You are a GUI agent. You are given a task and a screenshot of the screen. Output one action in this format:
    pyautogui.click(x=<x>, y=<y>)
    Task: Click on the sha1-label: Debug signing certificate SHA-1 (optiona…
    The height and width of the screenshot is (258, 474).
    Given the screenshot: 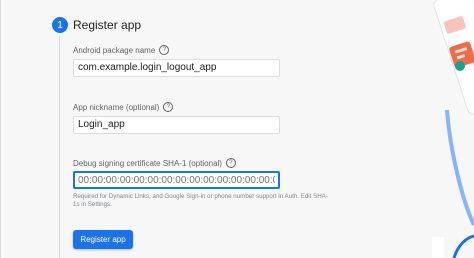 What is the action you would take?
    pyautogui.click(x=147, y=163)
    